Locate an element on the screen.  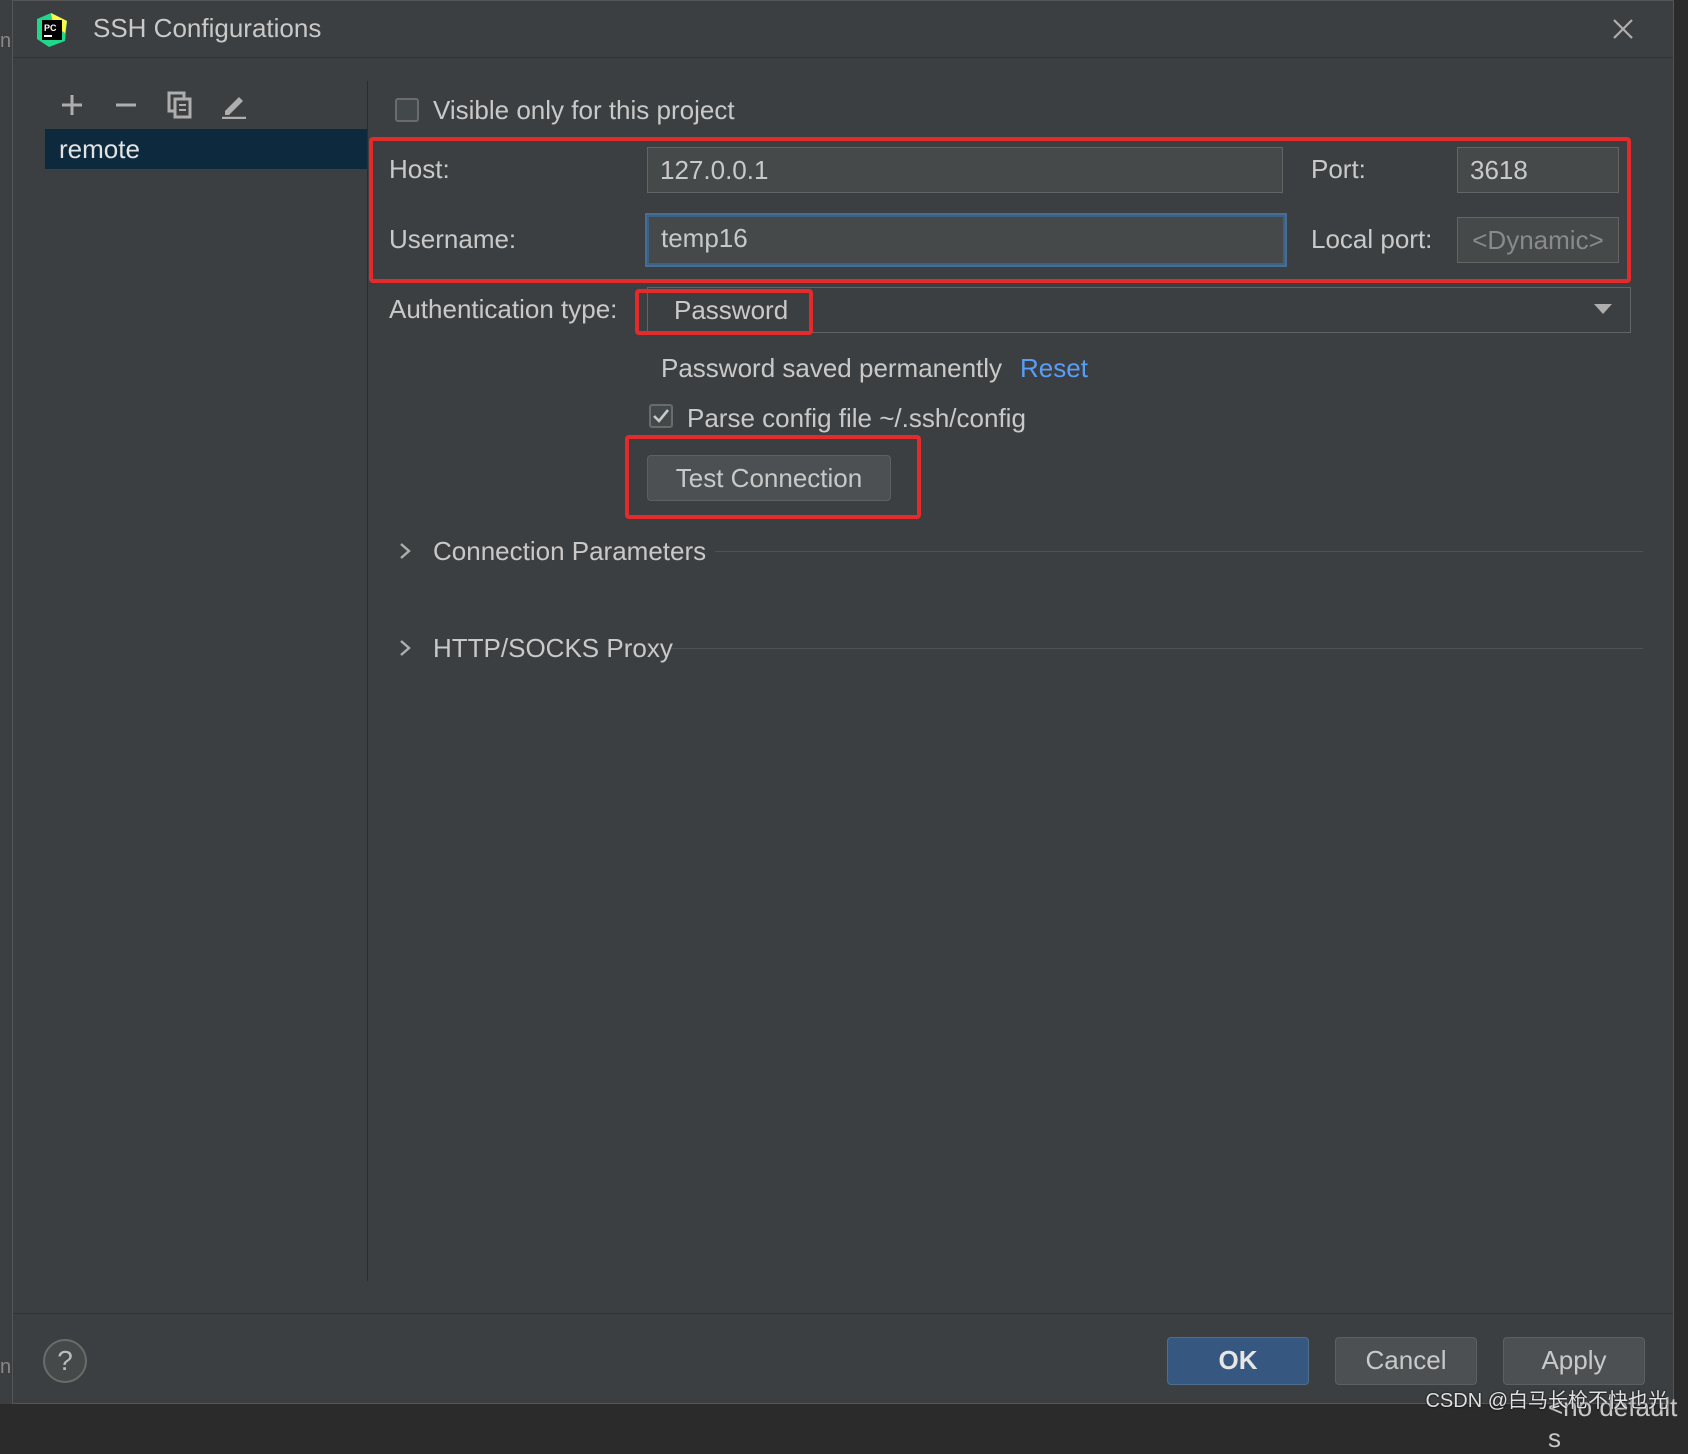
add-config-button is located at coordinates (72, 105).